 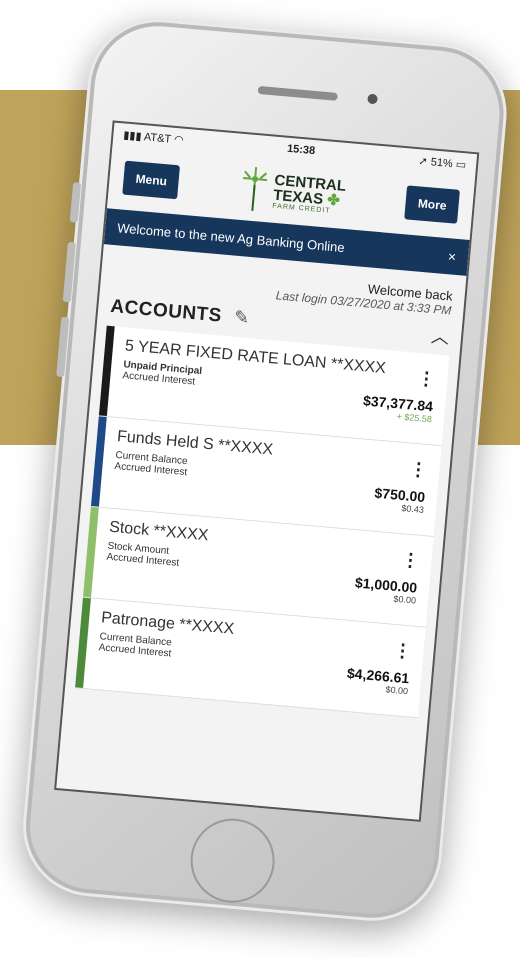 What do you see at coordinates (75, 202) in the screenshot?
I see `mute-switch` at bounding box center [75, 202].